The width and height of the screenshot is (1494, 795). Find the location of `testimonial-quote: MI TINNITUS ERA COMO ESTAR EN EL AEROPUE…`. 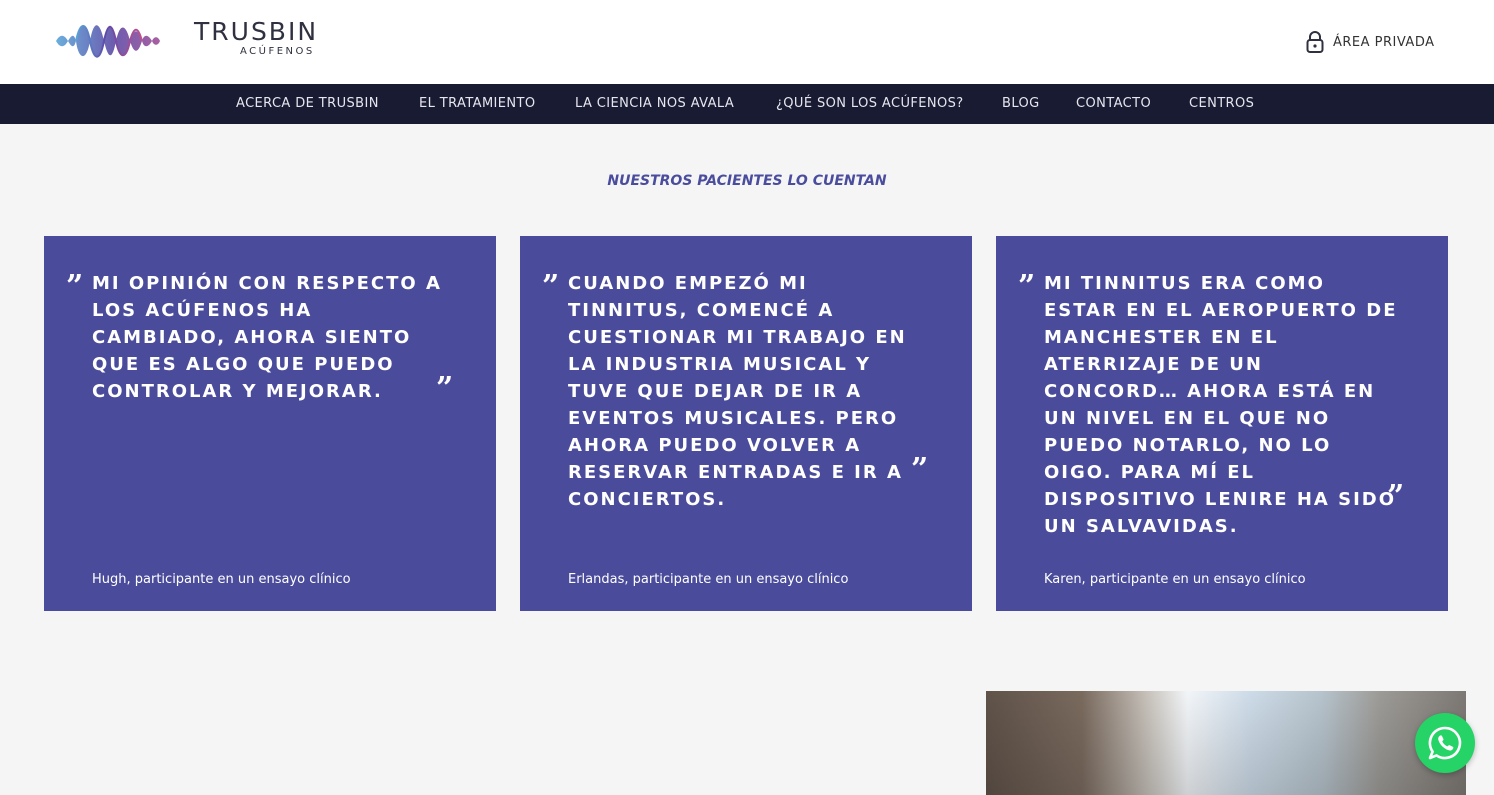

testimonial-quote: MI TINNITUS ERA COMO ESTAR EN EL AEROPUE… is located at coordinates (1221, 405).